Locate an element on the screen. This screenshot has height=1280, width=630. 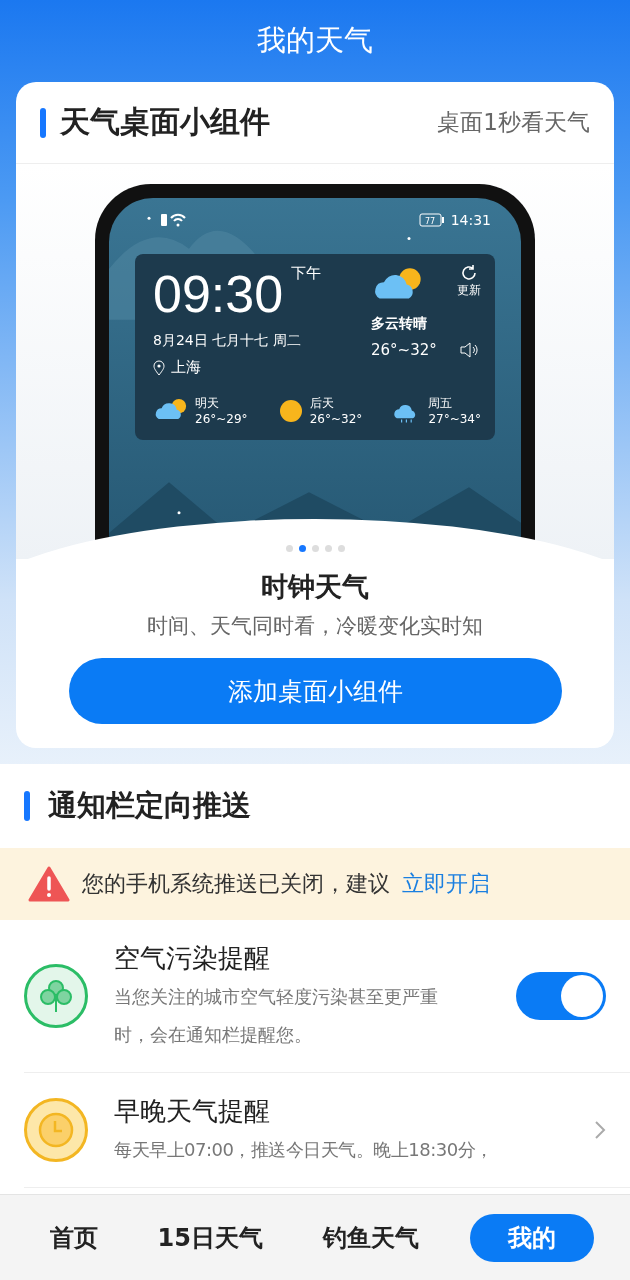
reminder-description: 每天早上07:00，推送今日天气。晚上18:30分， is located at coordinates (304, 1150).